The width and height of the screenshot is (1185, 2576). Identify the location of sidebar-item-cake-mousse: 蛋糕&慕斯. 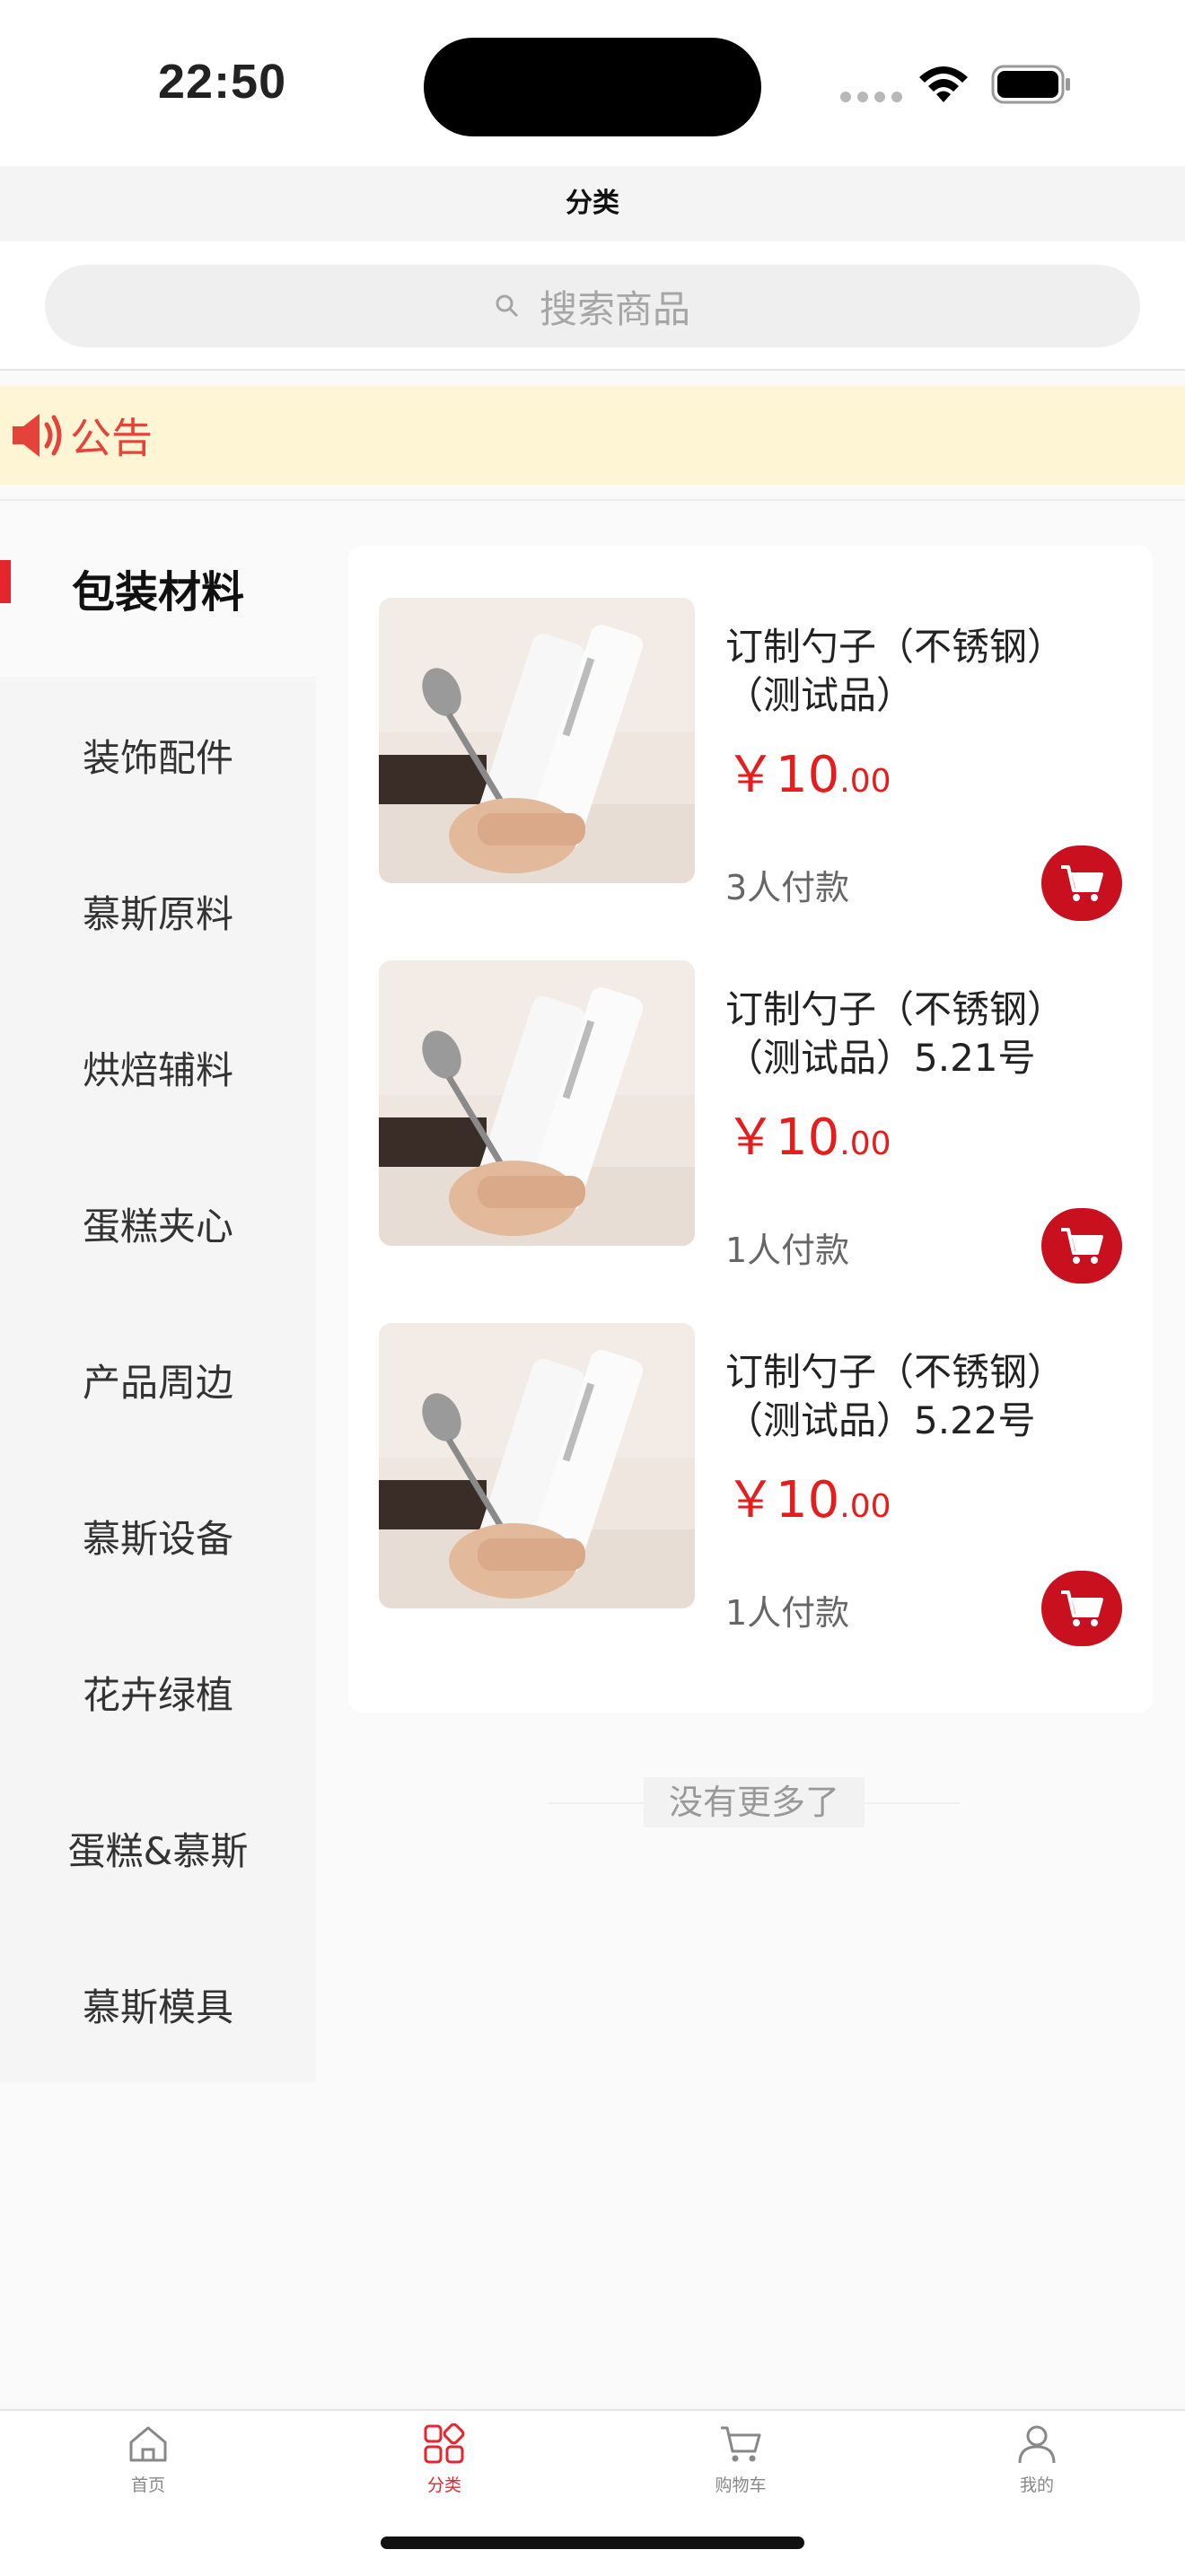
(158, 1848).